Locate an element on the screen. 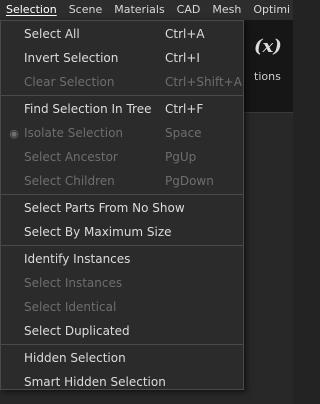  menu-item-shortcut: Ctrl+I is located at coordinates (182, 58).